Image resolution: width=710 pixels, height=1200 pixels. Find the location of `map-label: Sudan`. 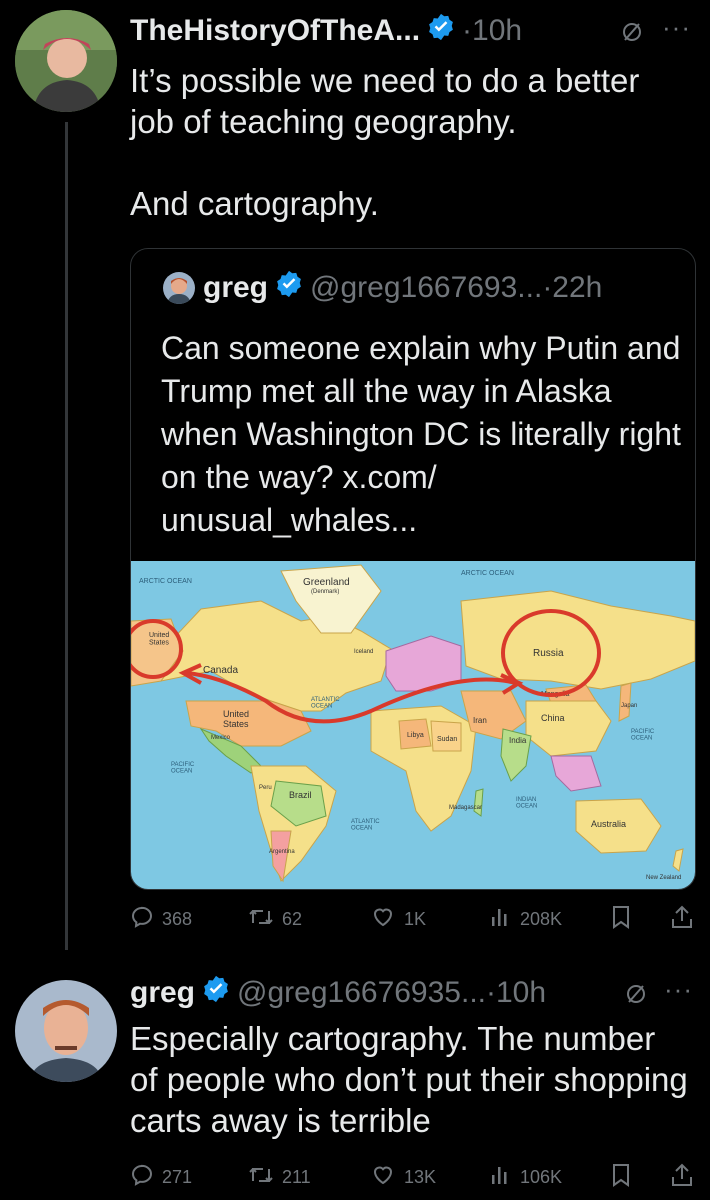

map-label: Sudan is located at coordinates (447, 739).